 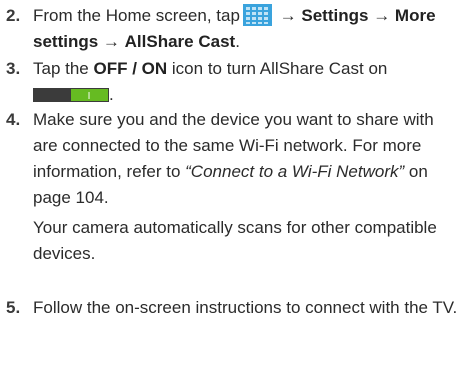 I want to click on step-number: 2., so click(x=13, y=15).